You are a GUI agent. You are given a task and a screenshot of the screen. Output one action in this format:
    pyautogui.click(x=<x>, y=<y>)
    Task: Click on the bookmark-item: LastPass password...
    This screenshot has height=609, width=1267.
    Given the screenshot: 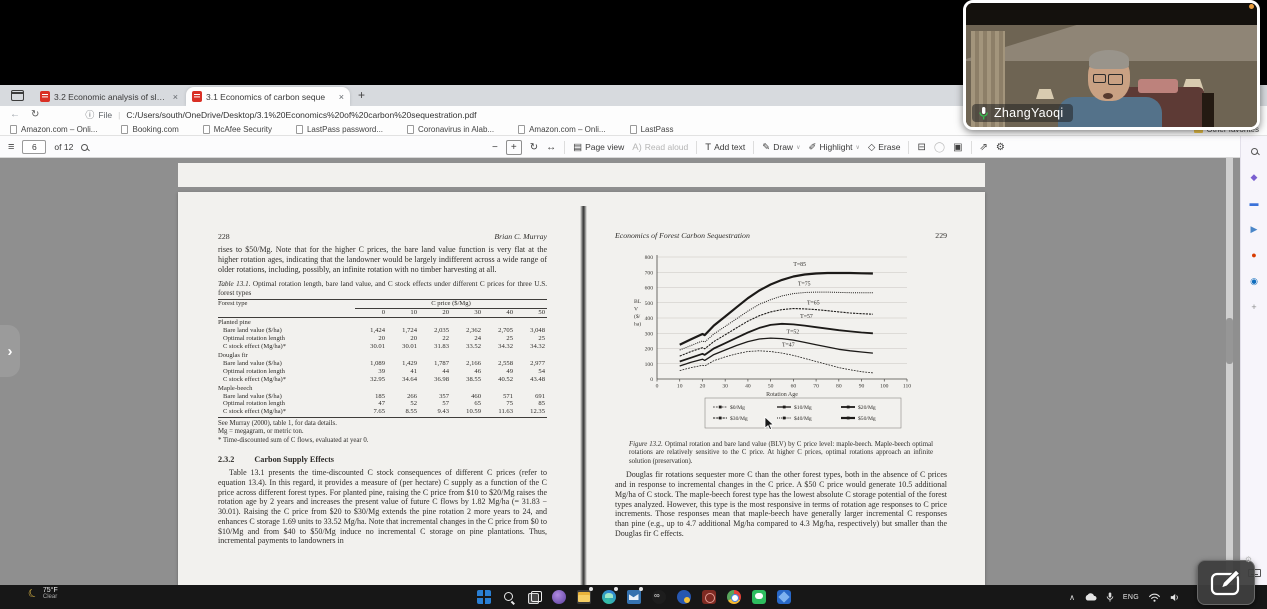 What is the action you would take?
    pyautogui.click(x=339, y=129)
    